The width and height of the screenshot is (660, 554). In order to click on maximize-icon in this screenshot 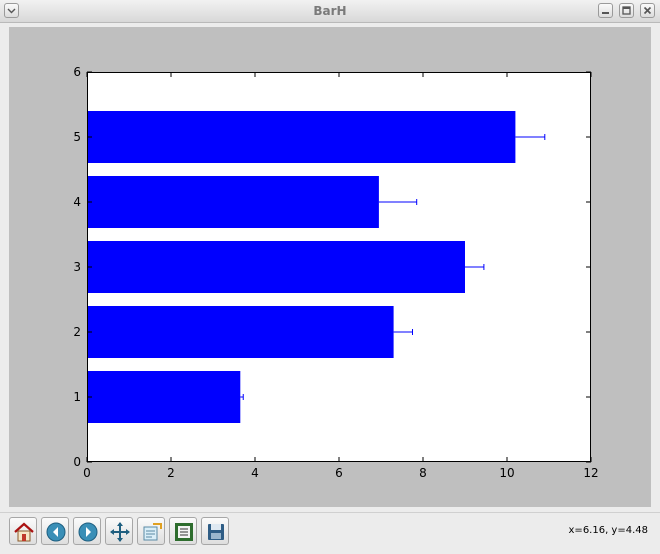, I will do `click(626, 10)`.